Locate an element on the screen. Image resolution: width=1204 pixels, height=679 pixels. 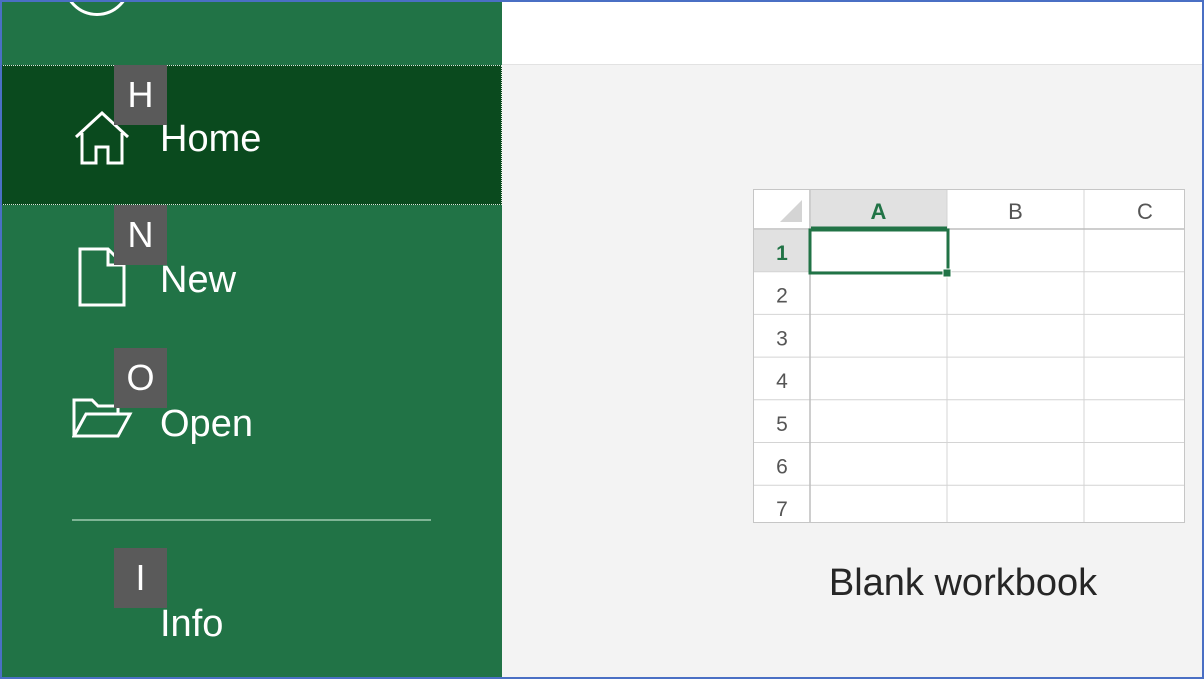
row-header-4: 4 is located at coordinates (782, 381).